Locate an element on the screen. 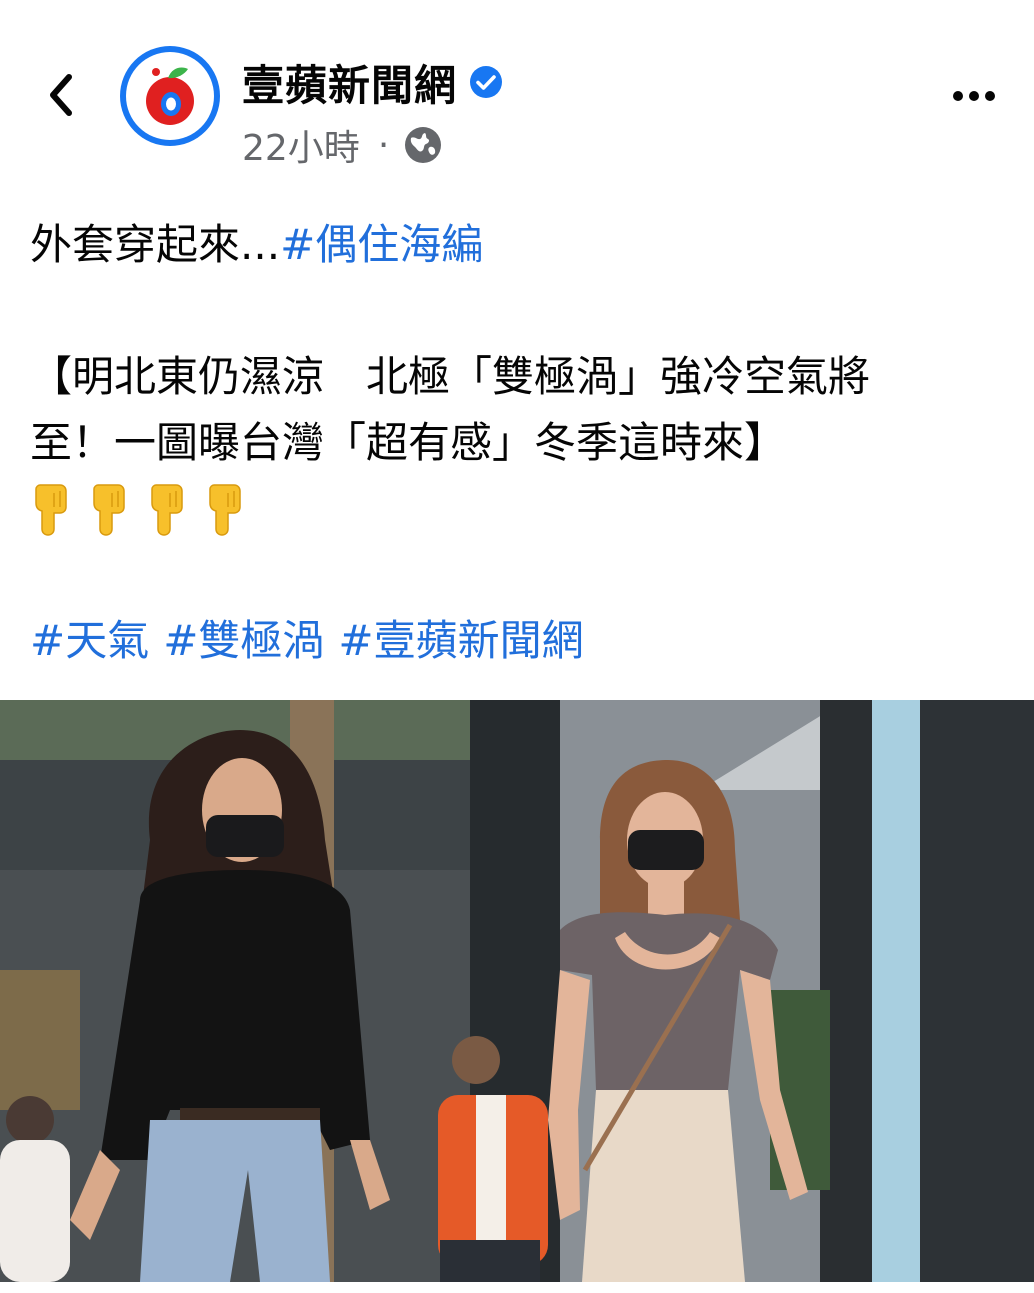  more-options-button is located at coordinates (974, 96).